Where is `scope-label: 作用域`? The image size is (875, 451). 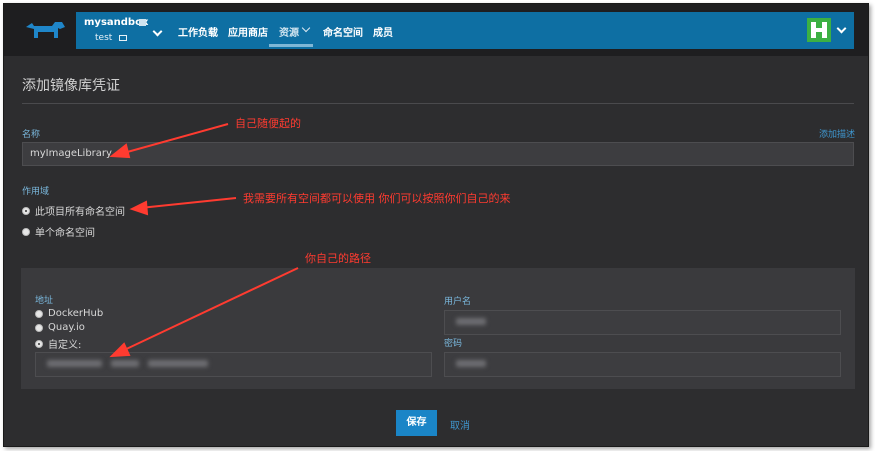
scope-label: 作用域 is located at coordinates (36, 192).